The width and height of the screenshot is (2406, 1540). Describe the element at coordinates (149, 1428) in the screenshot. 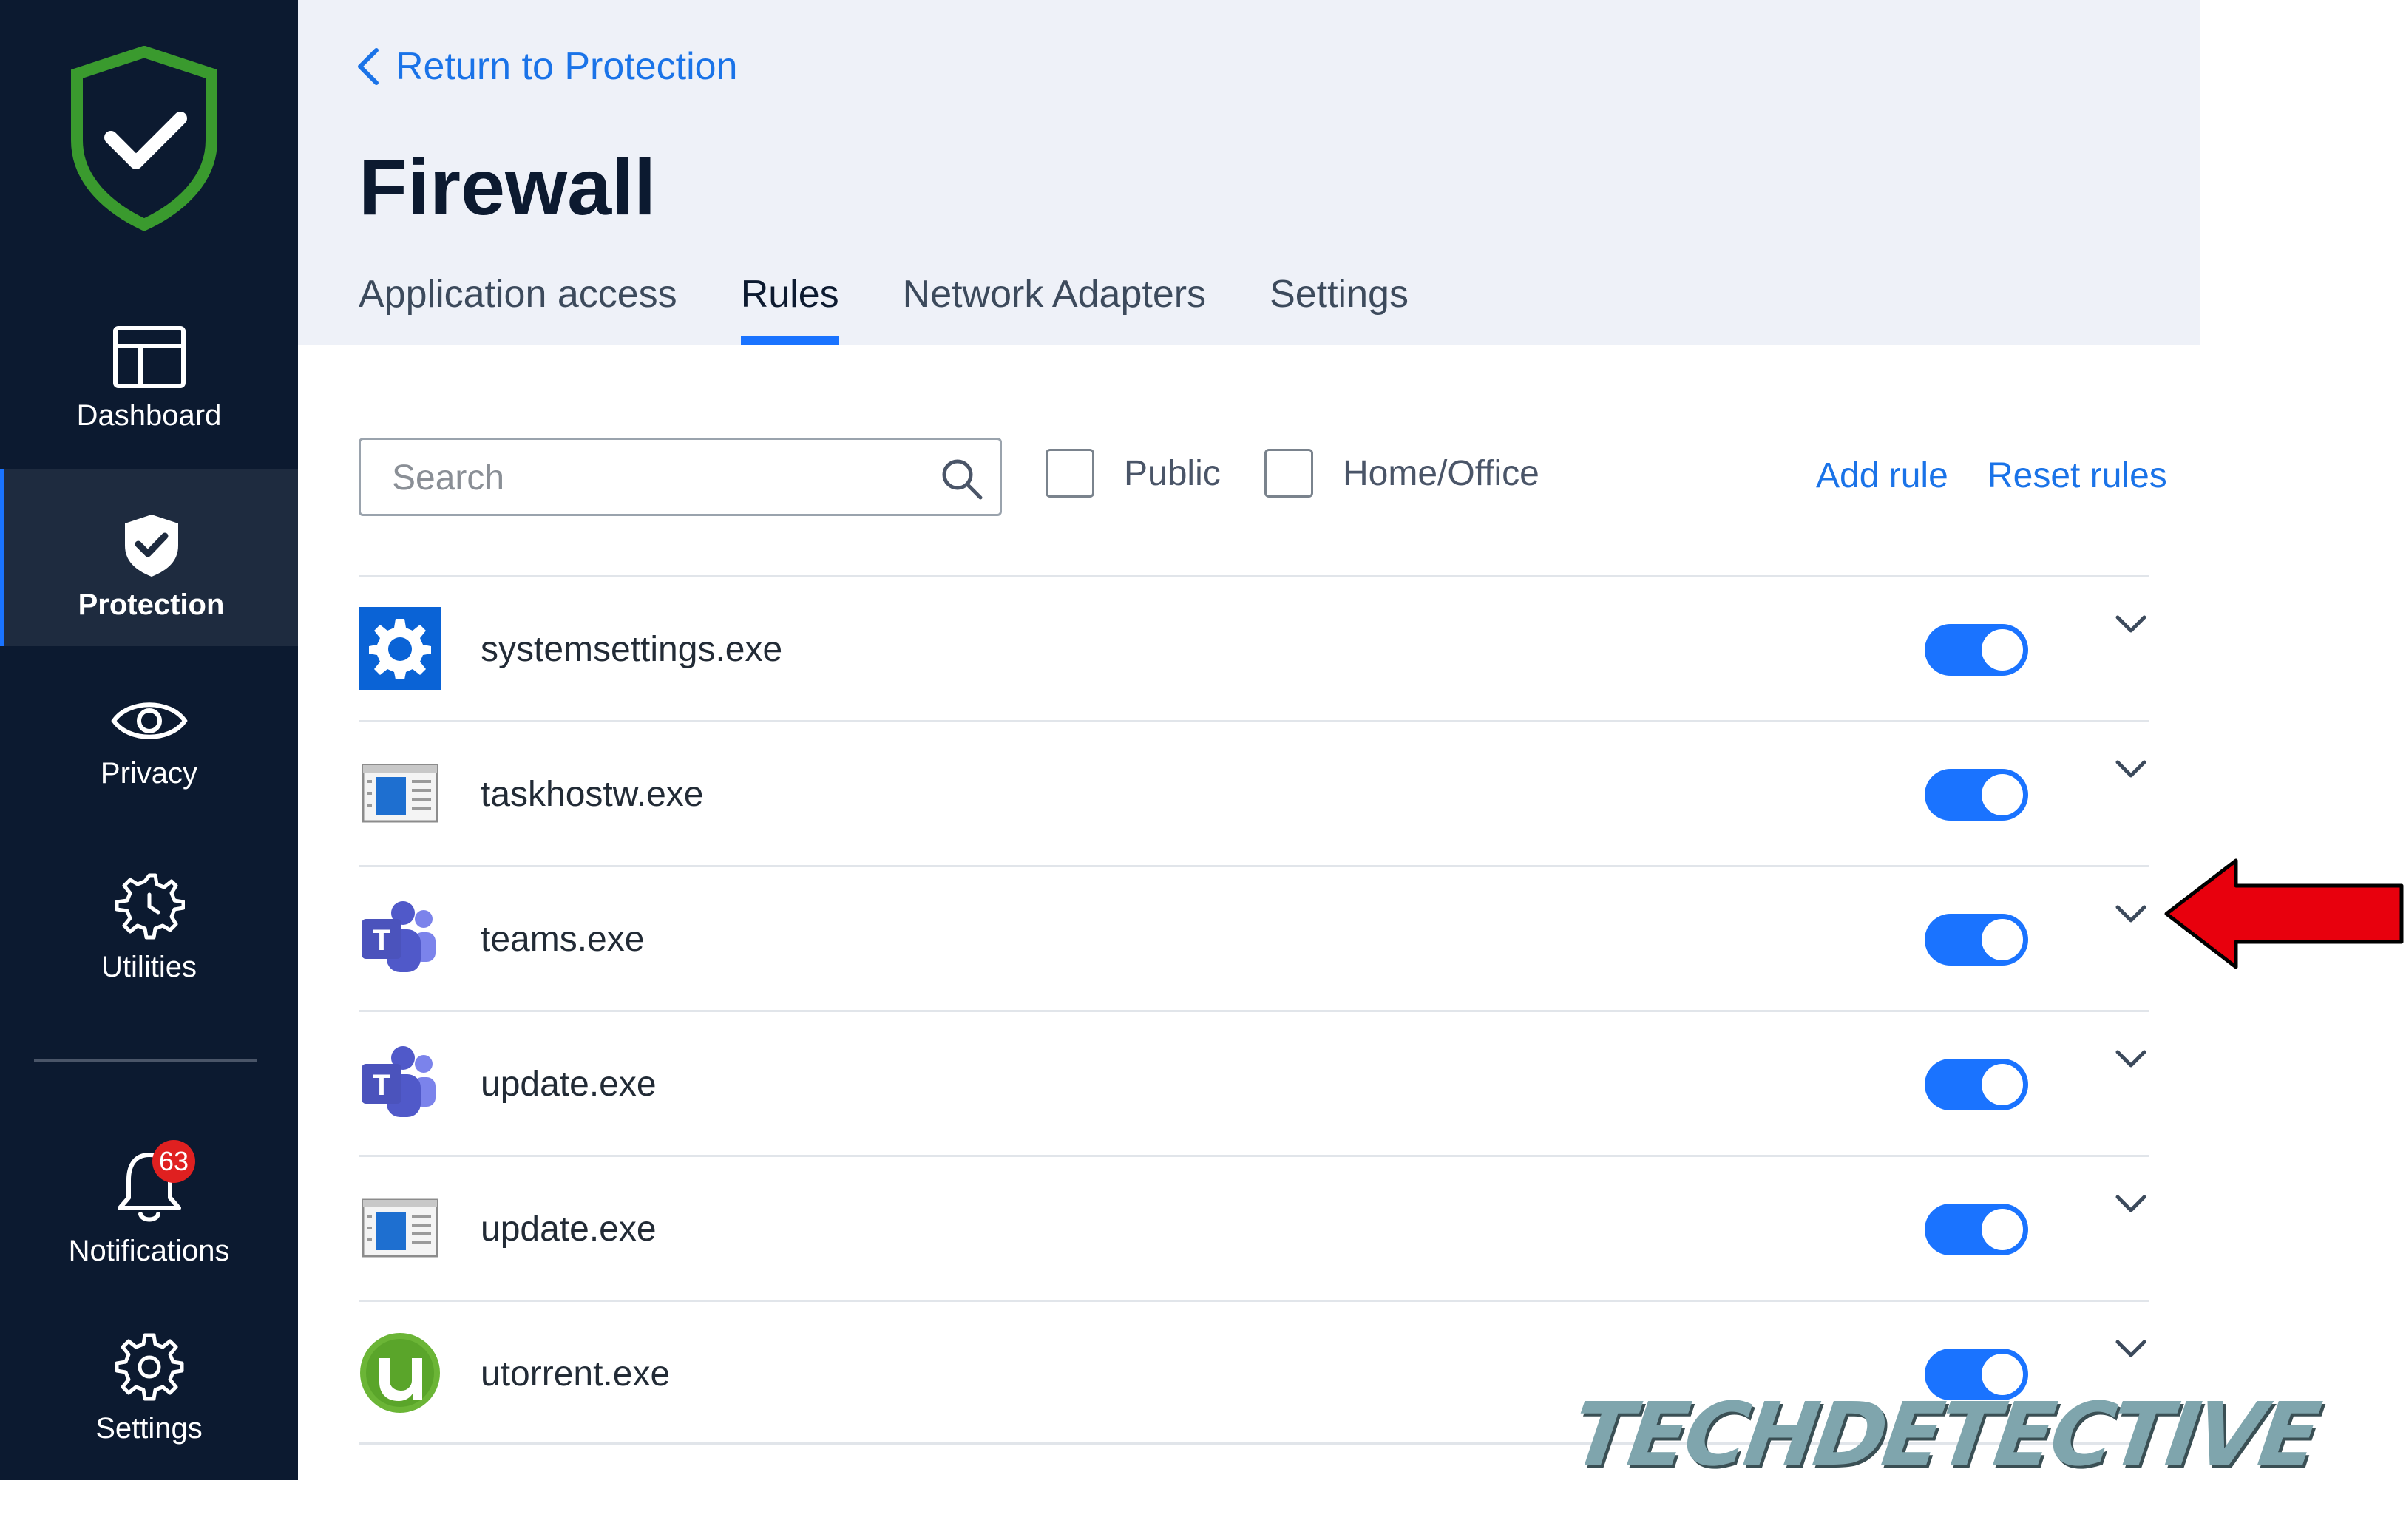

I see `sidebar-item-label: Settings` at that location.